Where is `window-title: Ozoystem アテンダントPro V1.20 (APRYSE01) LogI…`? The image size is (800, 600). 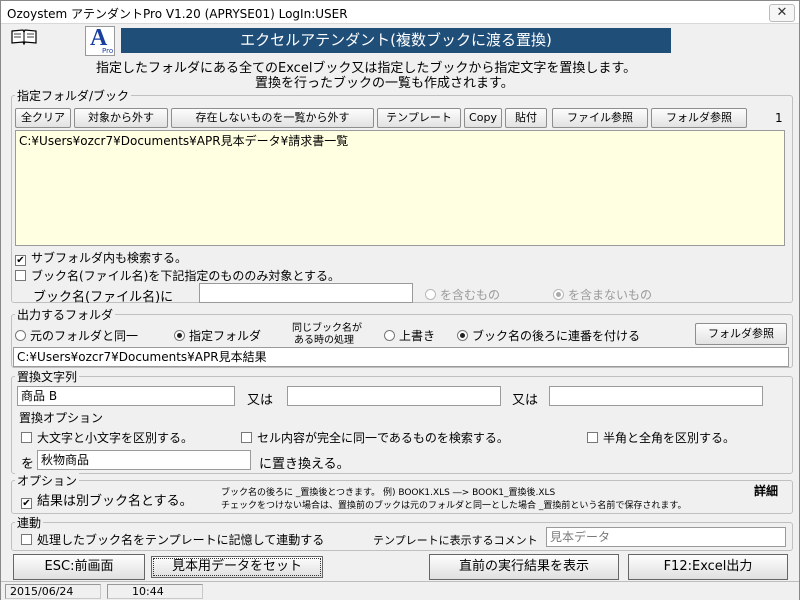
window-title: Ozoystem アテンダントPro V1.20 (APRYSE01) LogI… is located at coordinates (177, 14).